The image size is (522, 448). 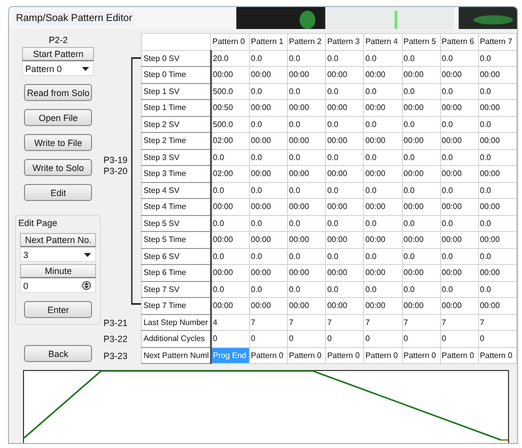 What do you see at coordinates (230, 174) in the screenshot?
I see `table-cell: 02:00` at bounding box center [230, 174].